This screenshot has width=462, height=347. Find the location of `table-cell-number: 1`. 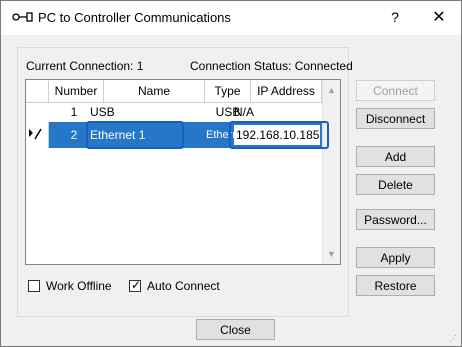

table-cell-number: 1 is located at coordinates (74, 112).